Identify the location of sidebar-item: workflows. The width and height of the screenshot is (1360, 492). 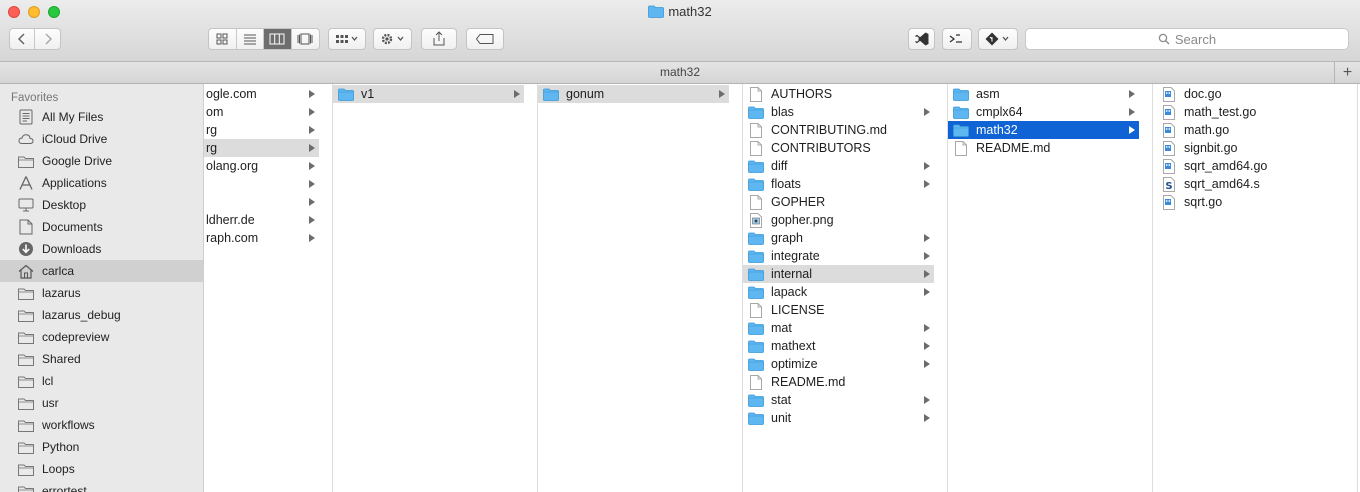
(101, 425).